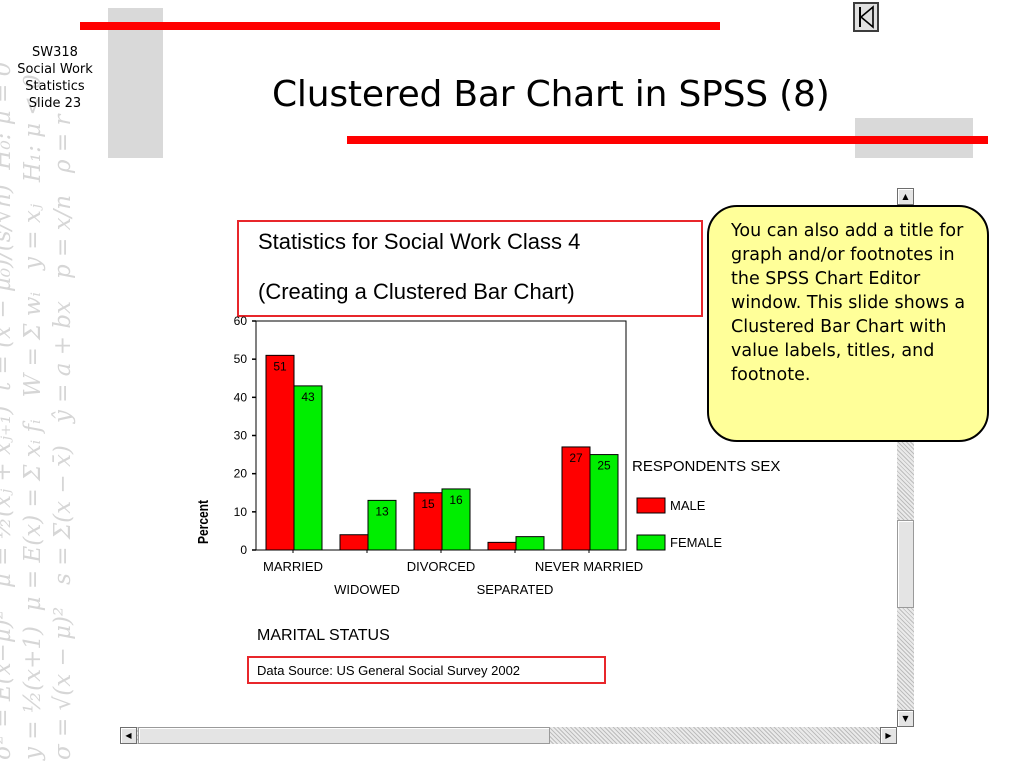  What do you see at coordinates (400, 26) in the screenshot?
I see `header-red-bar-top` at bounding box center [400, 26].